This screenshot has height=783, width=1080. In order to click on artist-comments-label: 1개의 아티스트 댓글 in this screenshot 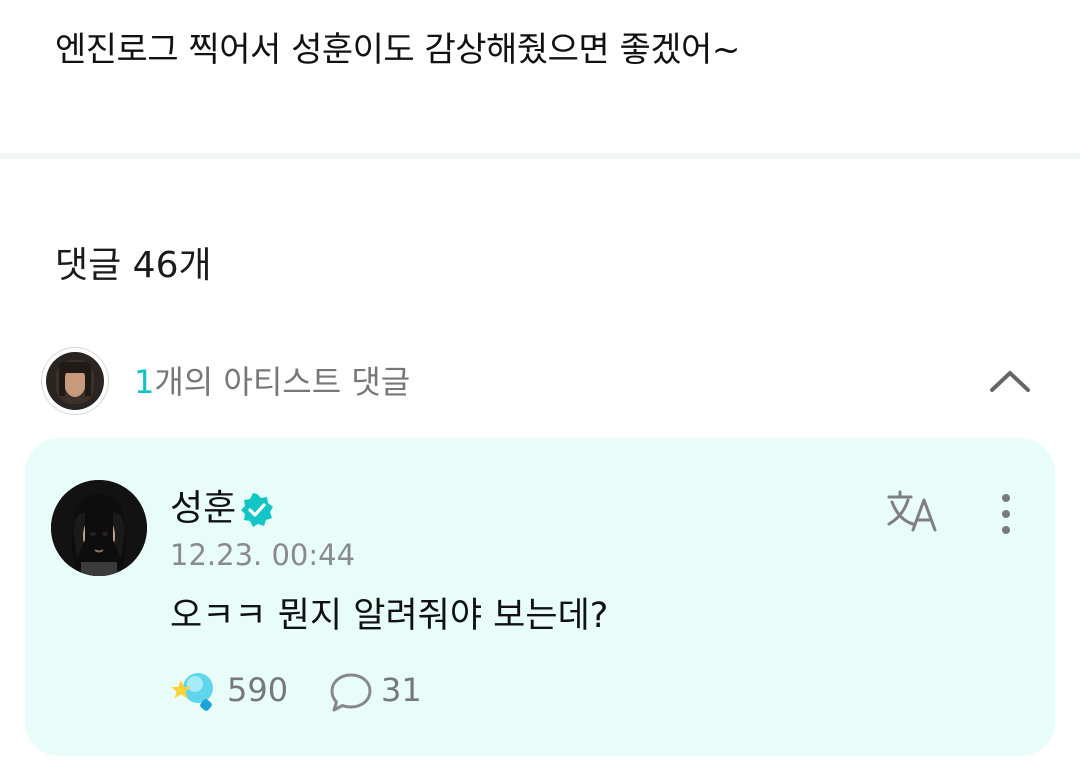, I will do `click(272, 382)`.